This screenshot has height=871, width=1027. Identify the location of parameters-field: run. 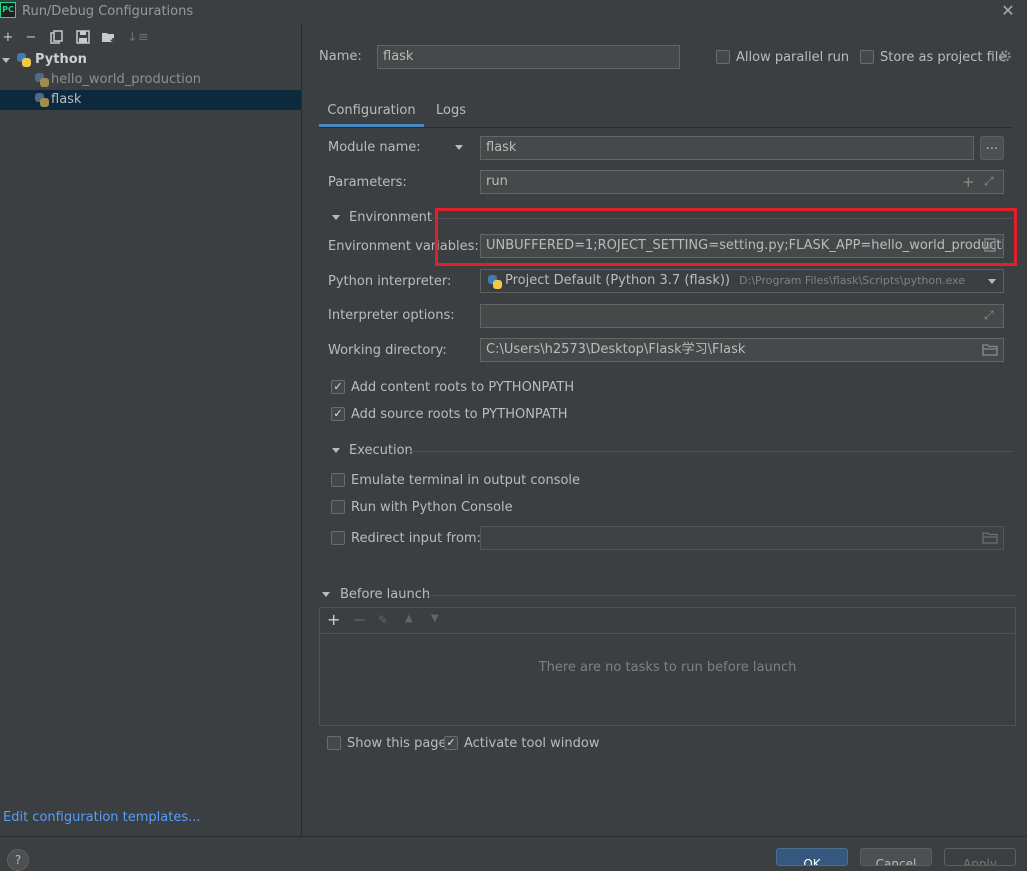
(742, 182).